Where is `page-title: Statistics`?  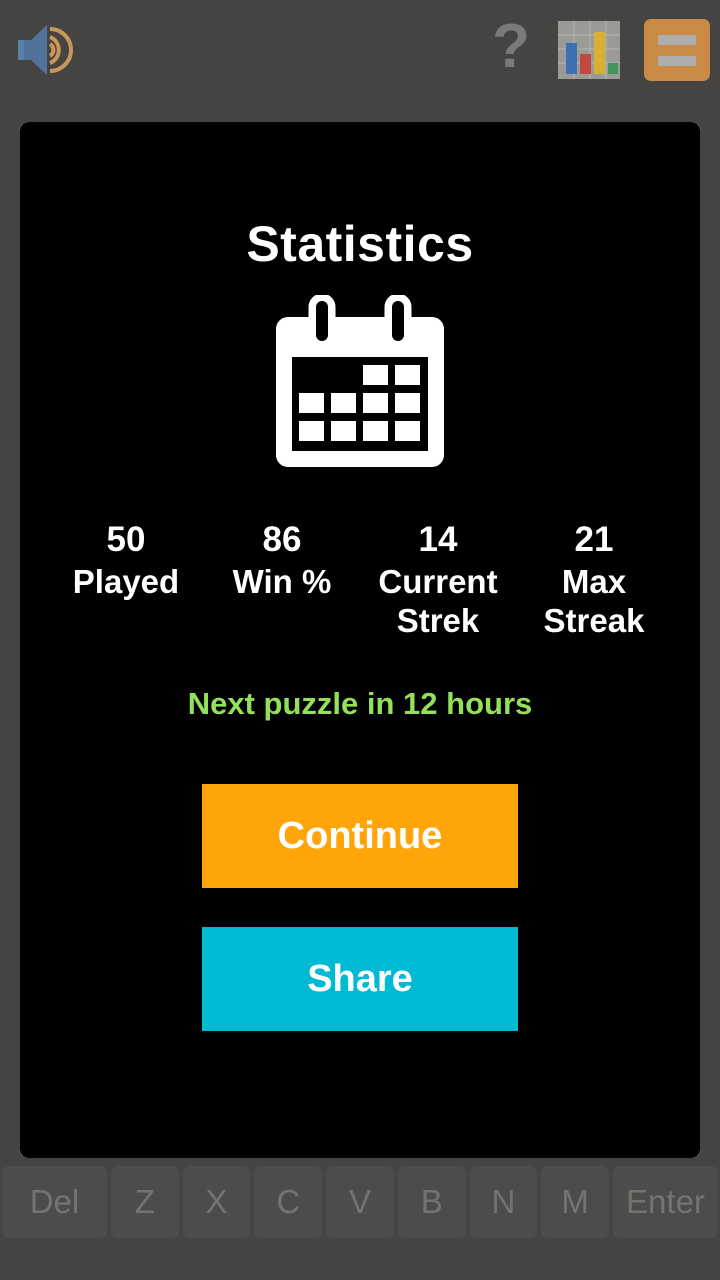
page-title: Statistics is located at coordinates (360, 244).